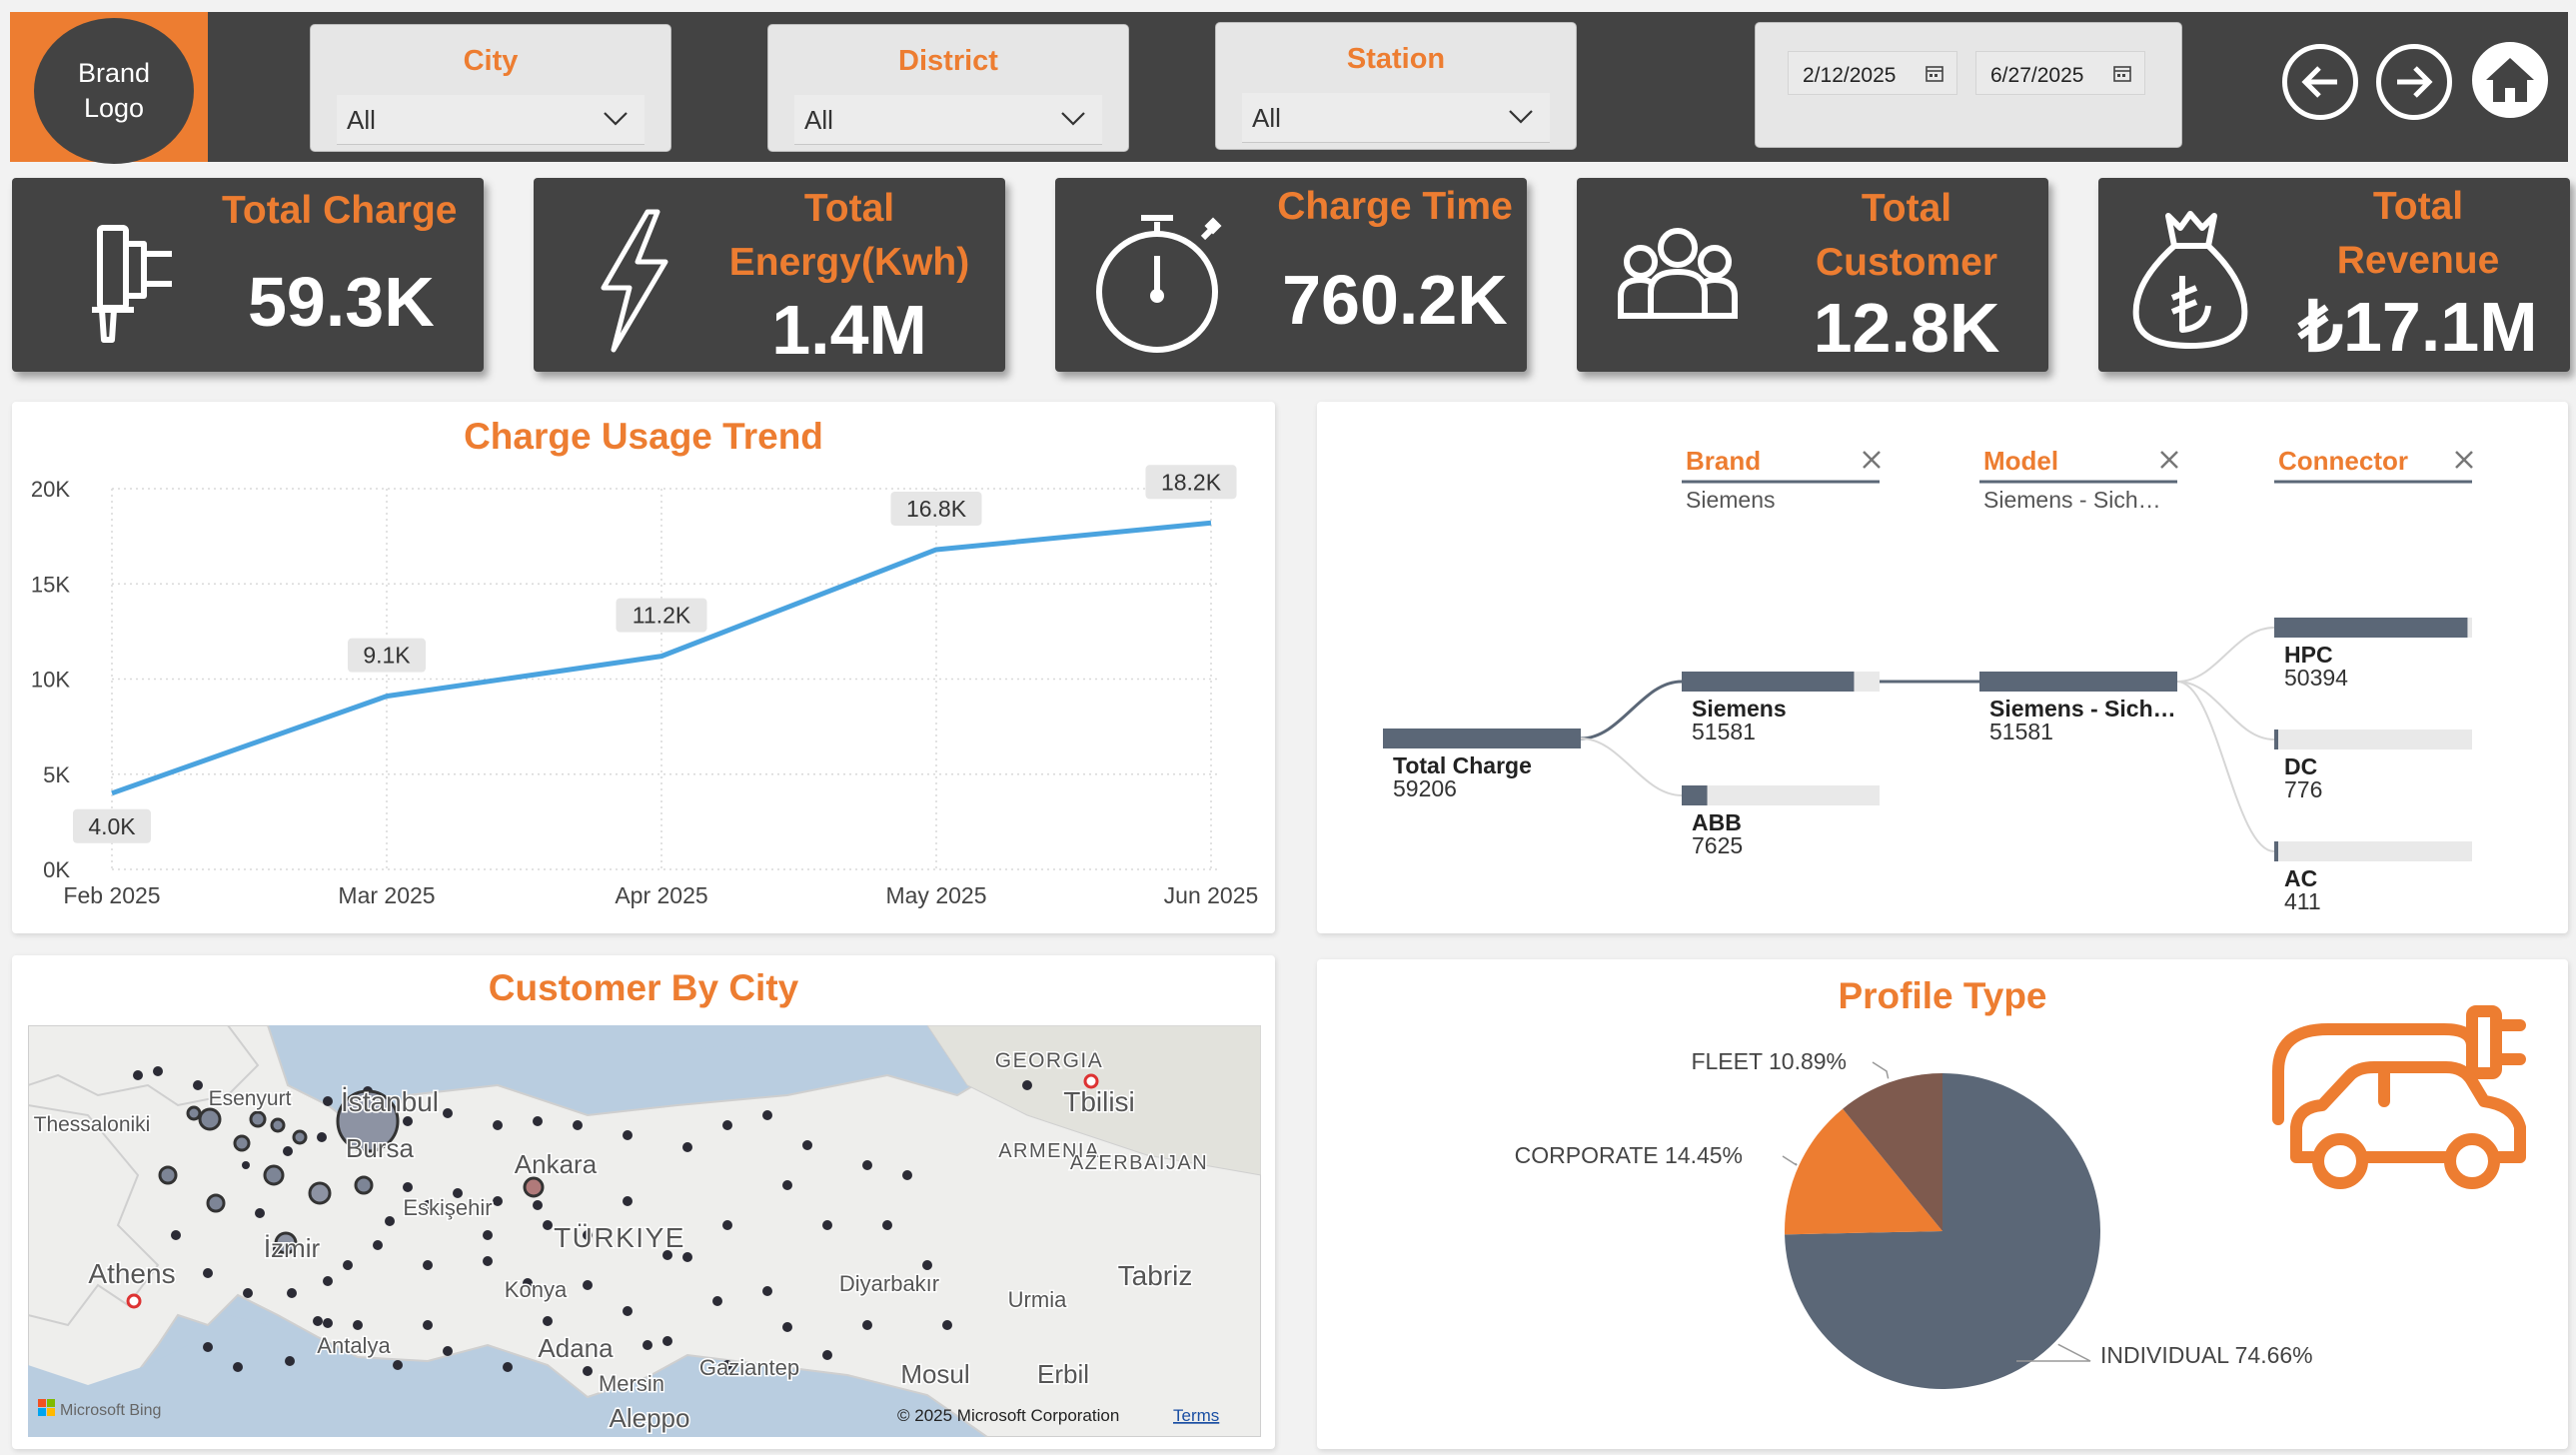  What do you see at coordinates (1968, 85) in the screenshot?
I see `date-range-slicer: 2/12/2025 6/27/2025` at bounding box center [1968, 85].